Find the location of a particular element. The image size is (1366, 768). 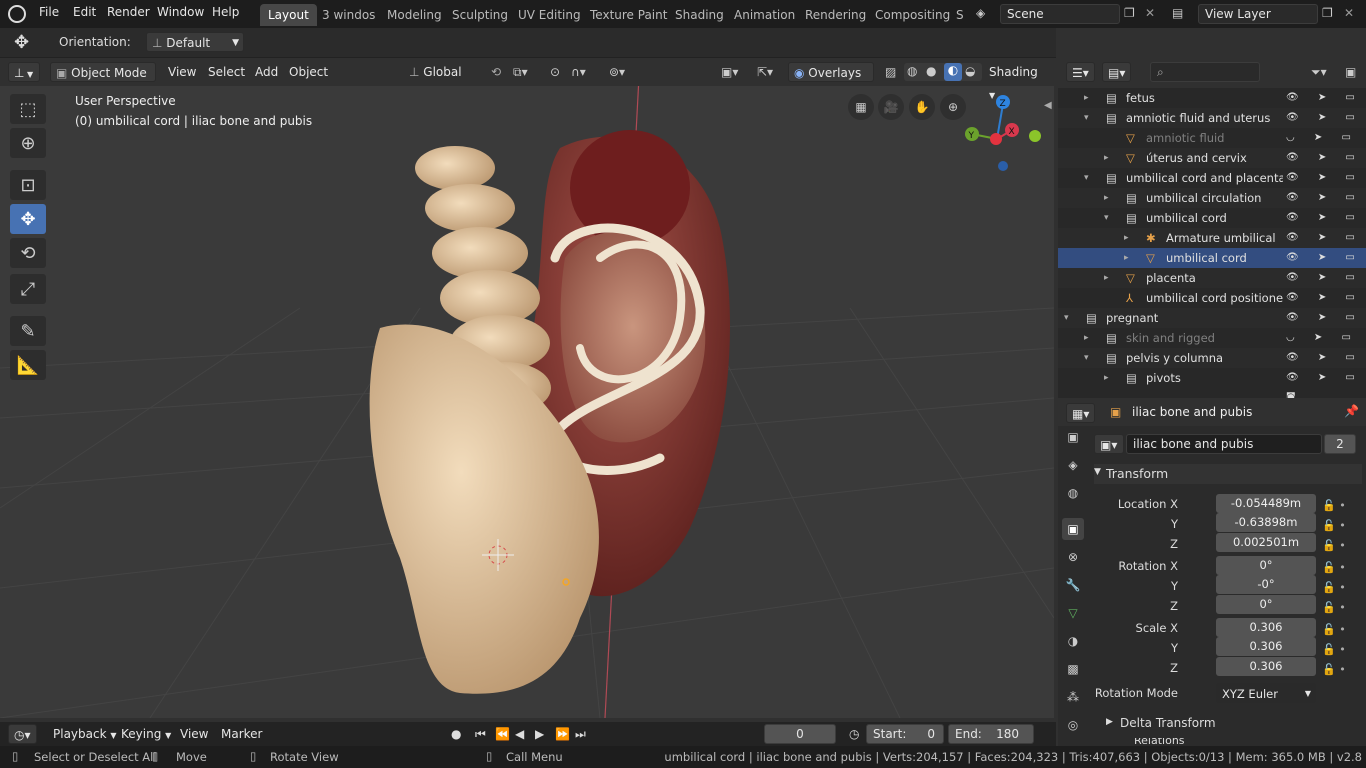

jump-end-icon: ⏭ is located at coordinates (580, 734).